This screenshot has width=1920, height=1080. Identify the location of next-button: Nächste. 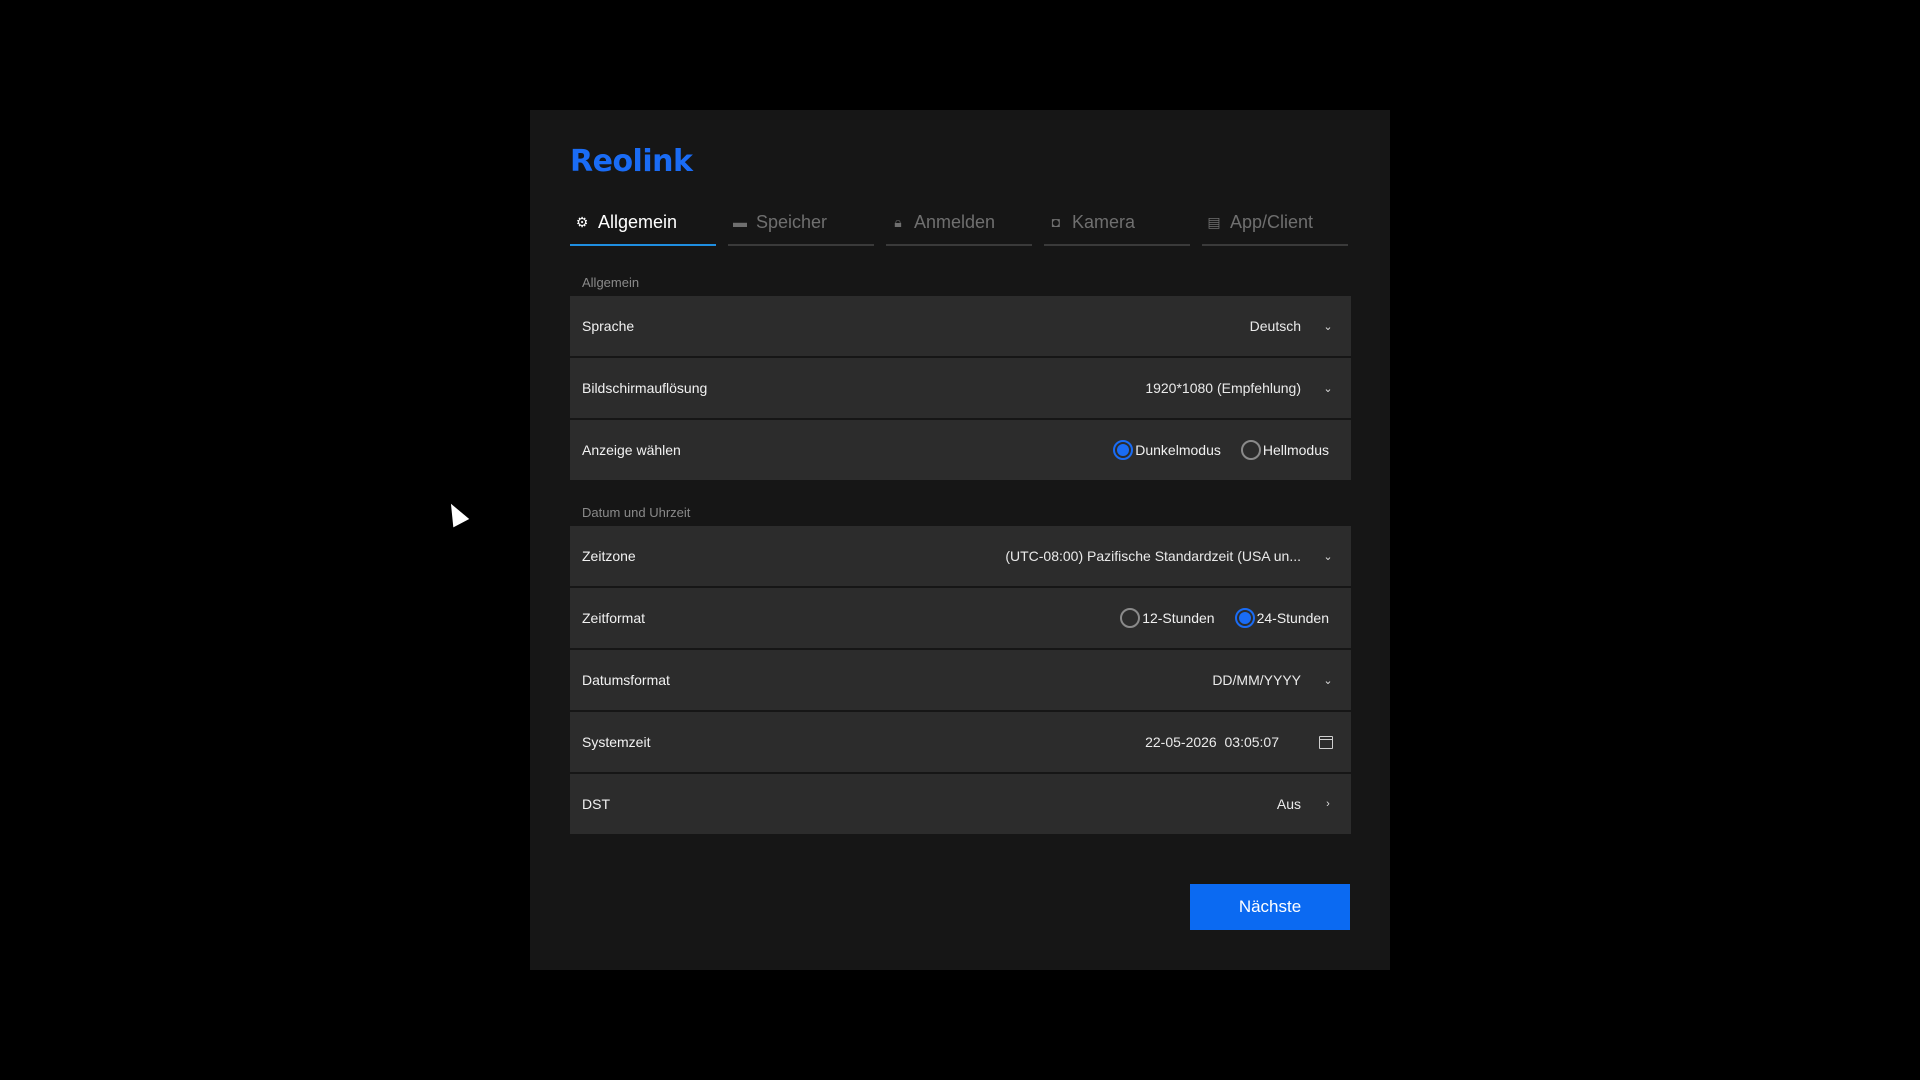
(1270, 907).